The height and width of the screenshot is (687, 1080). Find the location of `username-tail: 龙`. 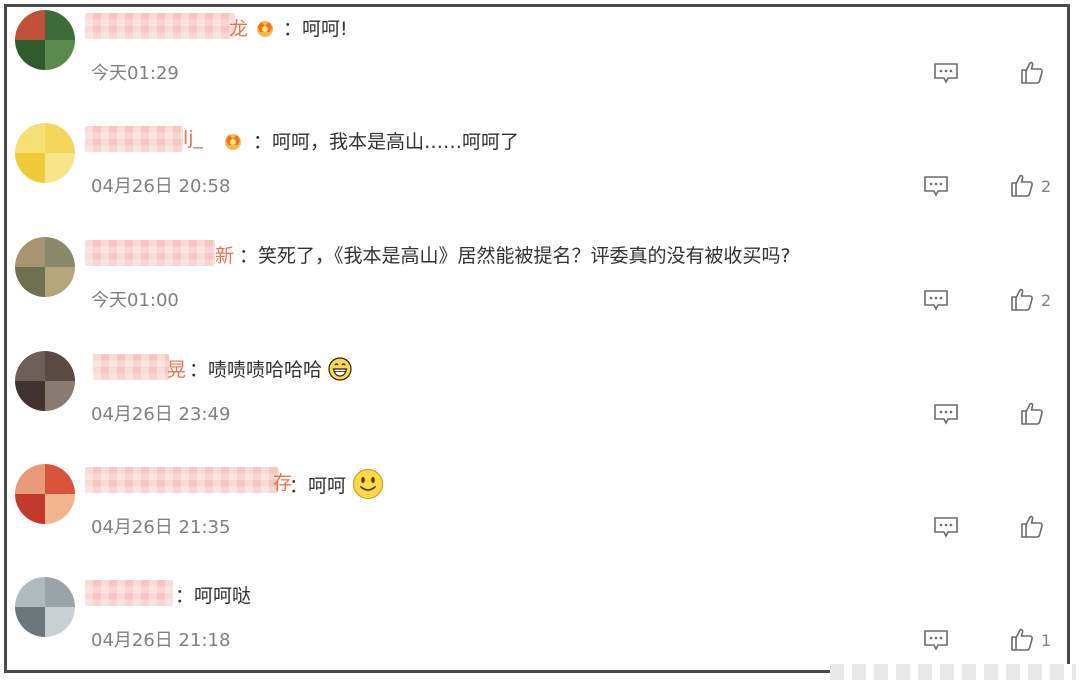

username-tail: 龙 is located at coordinates (238, 27).